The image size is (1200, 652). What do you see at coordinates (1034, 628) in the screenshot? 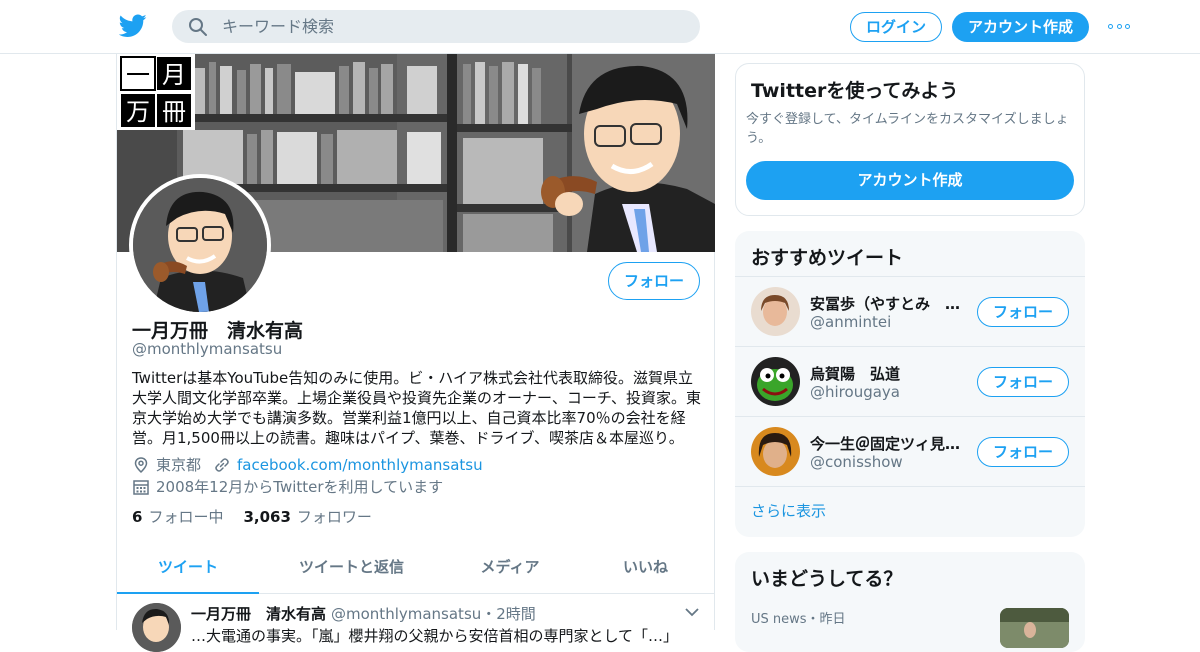
I see `trend-thumbnail` at bounding box center [1034, 628].